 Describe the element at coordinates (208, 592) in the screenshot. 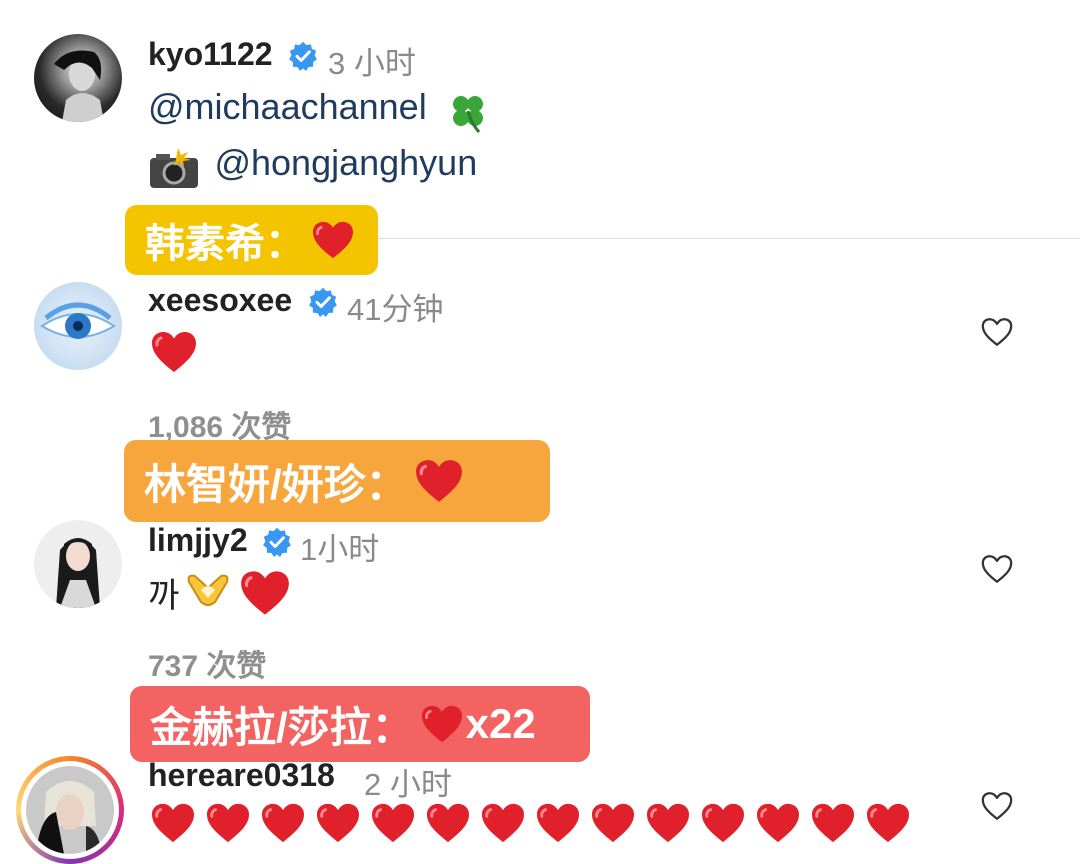

I see `heart-hands-icon` at that location.